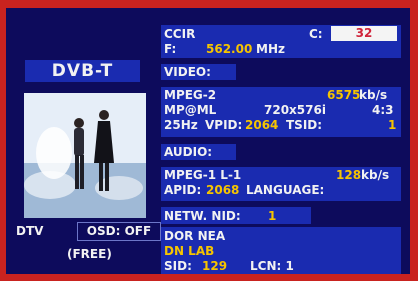 This screenshot has width=418, height=281. Describe the element at coordinates (272, 216) in the screenshot. I see `network-id-value: 1` at that location.